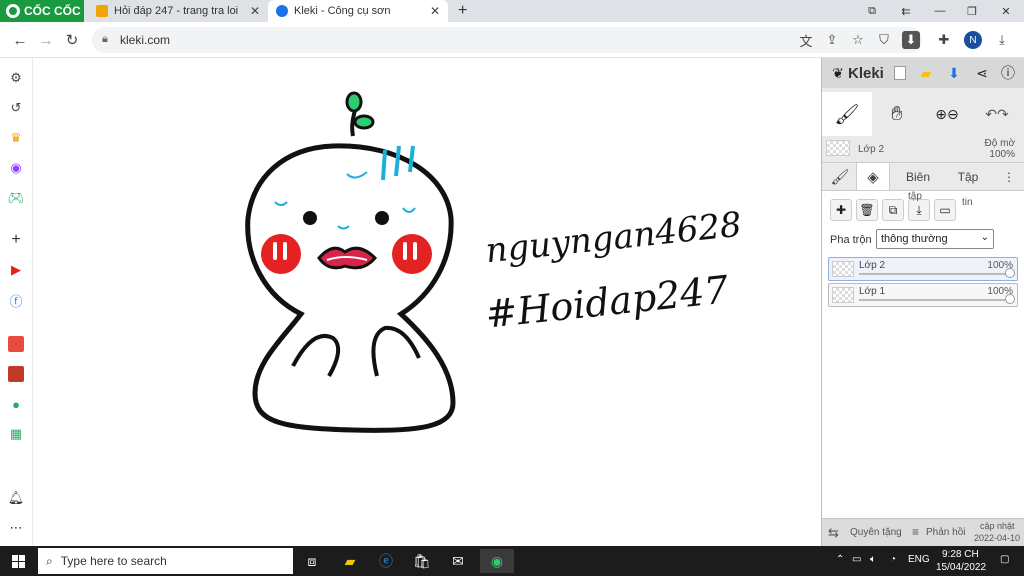  Describe the element at coordinates (872, 291) in the screenshot. I see `layer-name: Lớp 1` at that location.